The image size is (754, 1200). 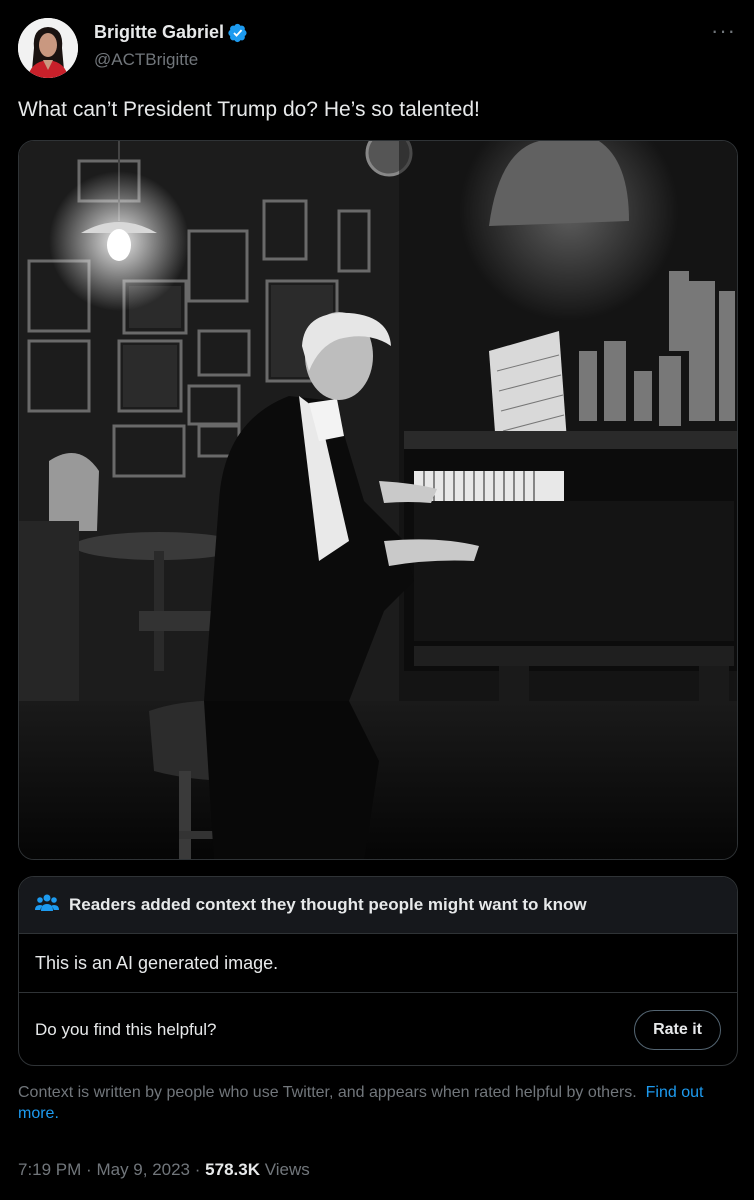 I want to click on author-name-row: Brigitte Gabriel, so click(x=171, y=32).